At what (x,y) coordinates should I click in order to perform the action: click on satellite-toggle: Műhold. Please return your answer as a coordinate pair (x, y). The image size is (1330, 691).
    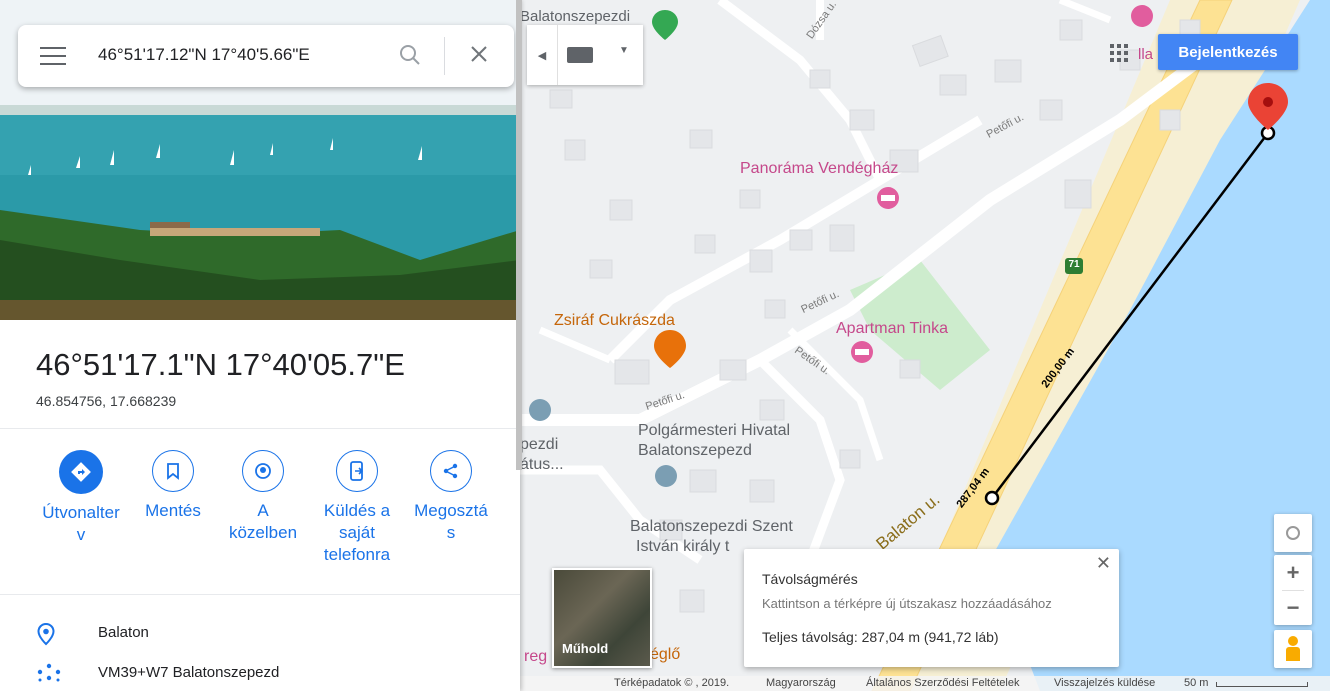
    Looking at the image, I should click on (602, 618).